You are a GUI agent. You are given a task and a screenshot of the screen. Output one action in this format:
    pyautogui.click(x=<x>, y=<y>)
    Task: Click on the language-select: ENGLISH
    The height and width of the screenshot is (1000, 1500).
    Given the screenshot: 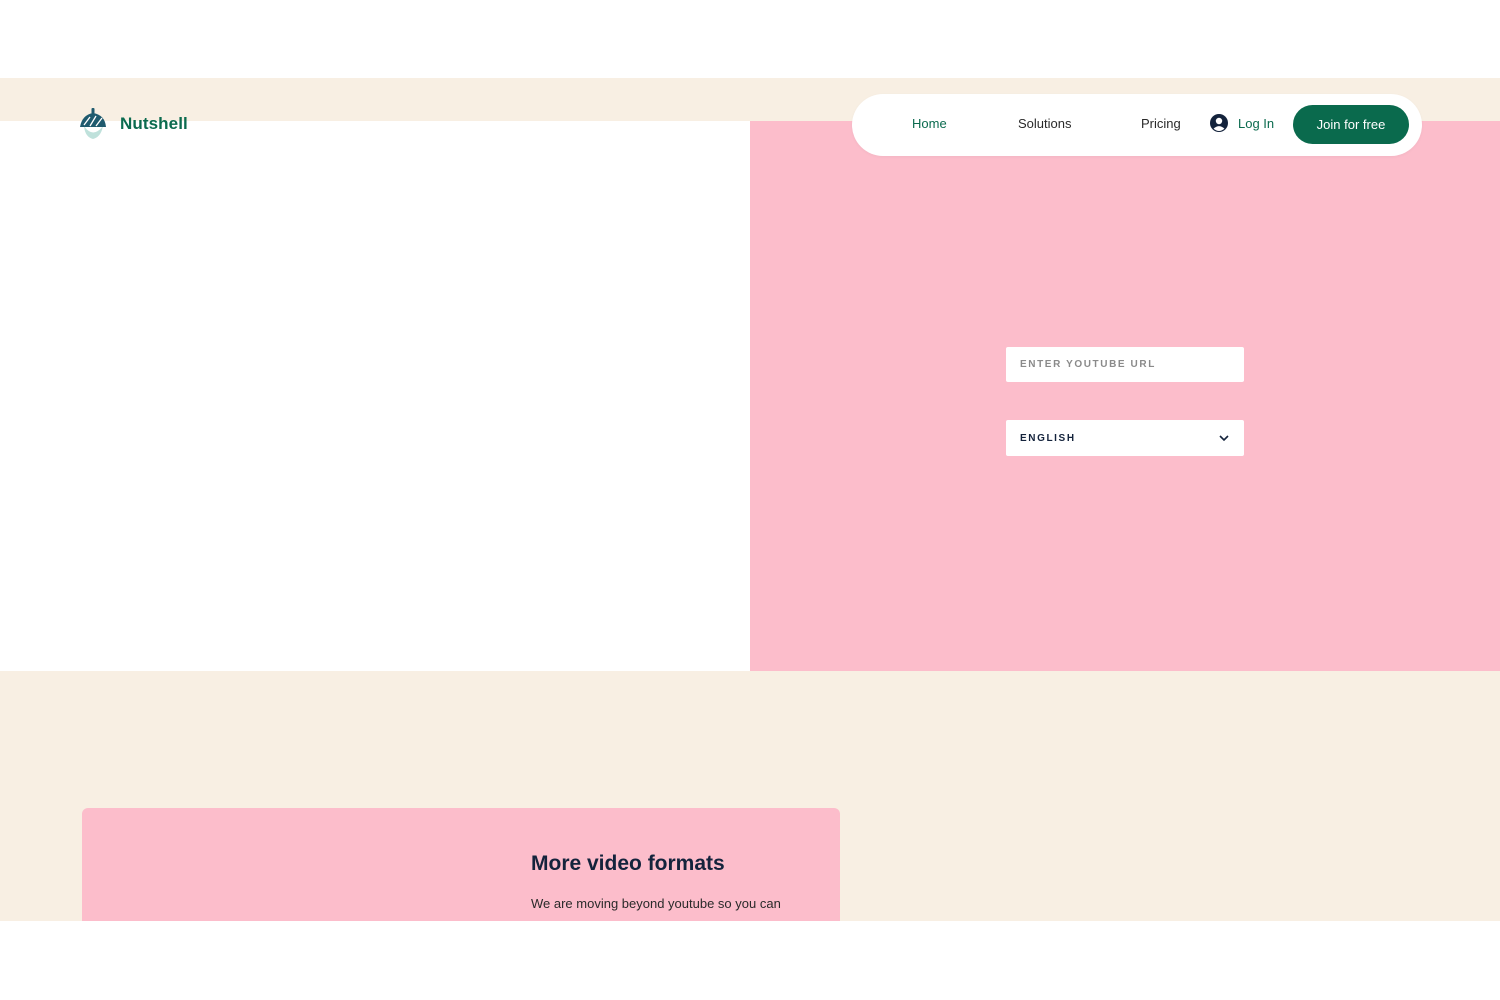 What is the action you would take?
    pyautogui.click(x=1125, y=438)
    